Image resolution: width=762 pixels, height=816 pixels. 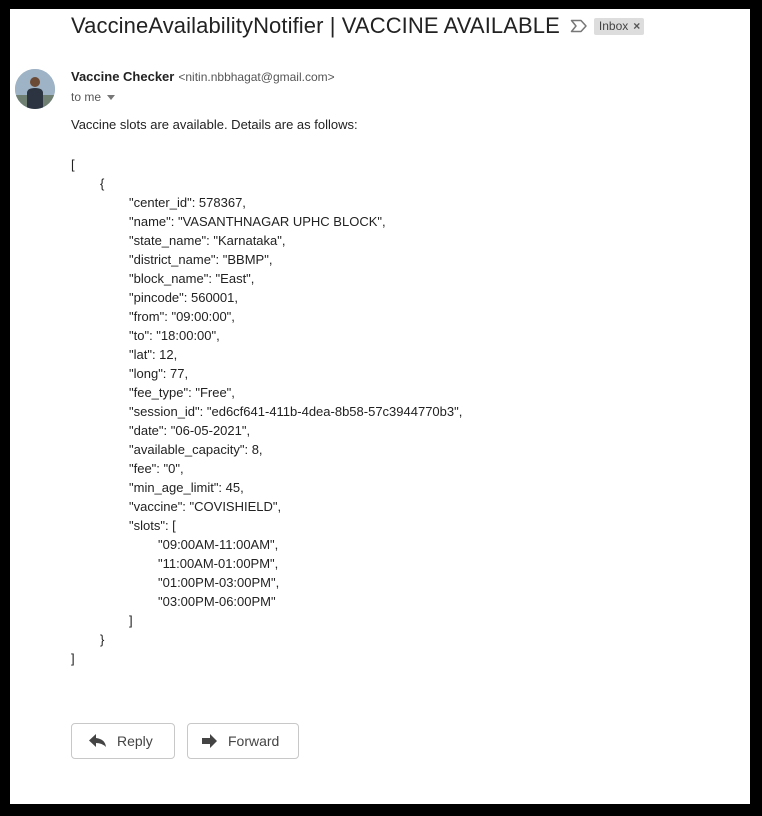 I want to click on body-line: "lat": 12,, so click(x=153, y=354).